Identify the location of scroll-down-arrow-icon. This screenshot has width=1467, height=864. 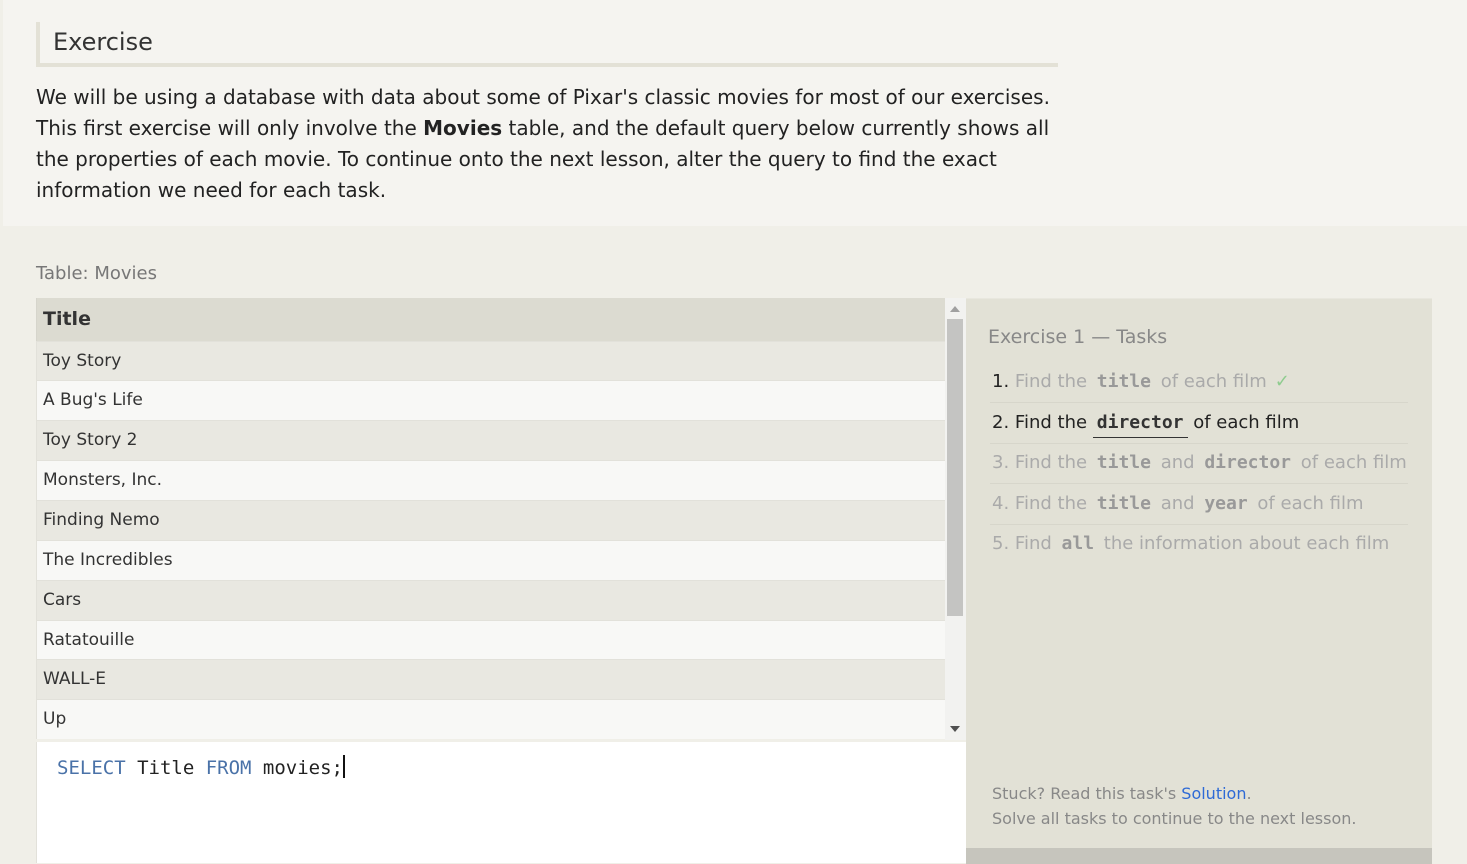
(955, 729).